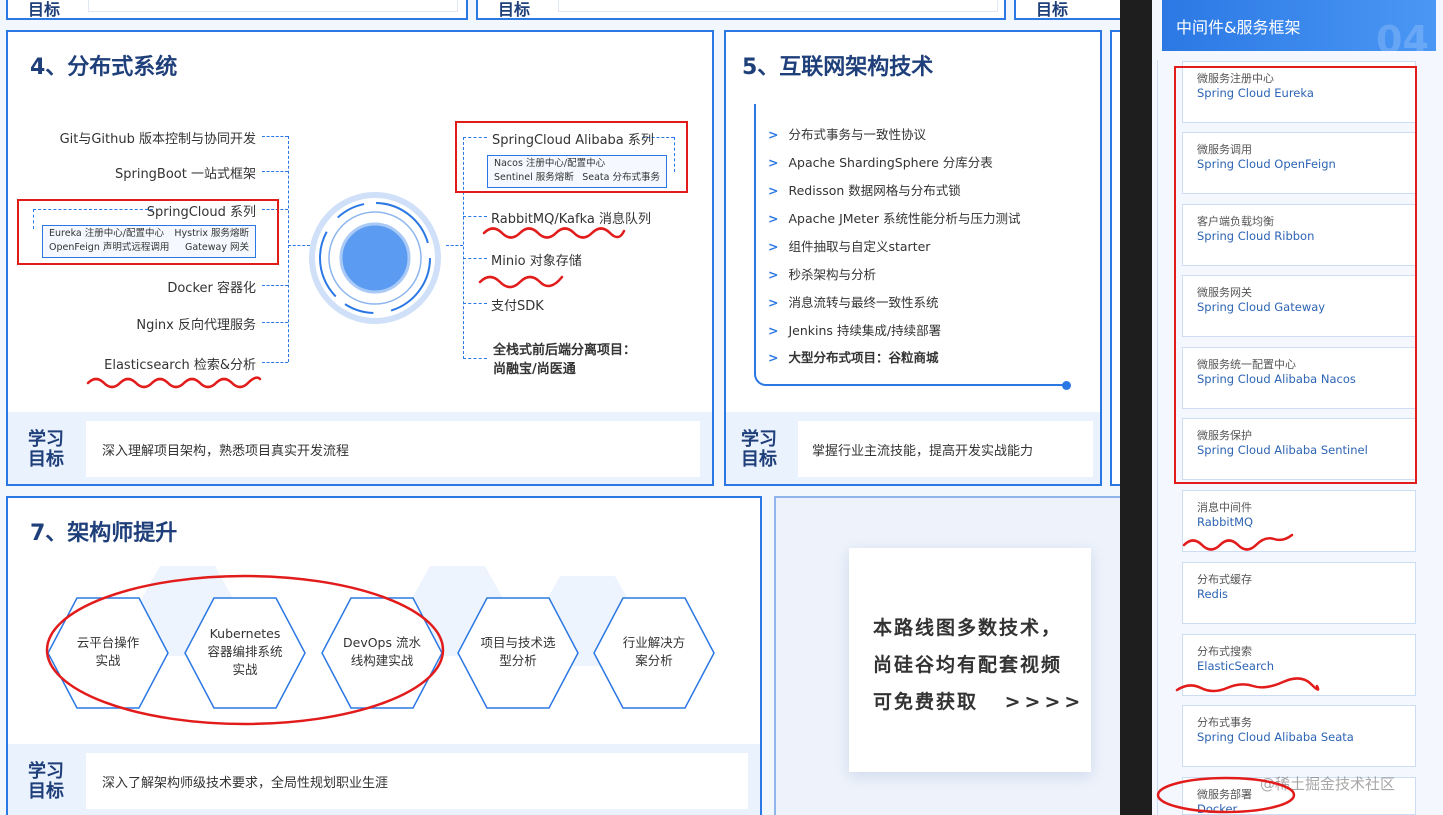 This screenshot has height=815, width=1443. I want to click on sidebar-item: 消息中间件 RabbitMQ, so click(1299, 521).